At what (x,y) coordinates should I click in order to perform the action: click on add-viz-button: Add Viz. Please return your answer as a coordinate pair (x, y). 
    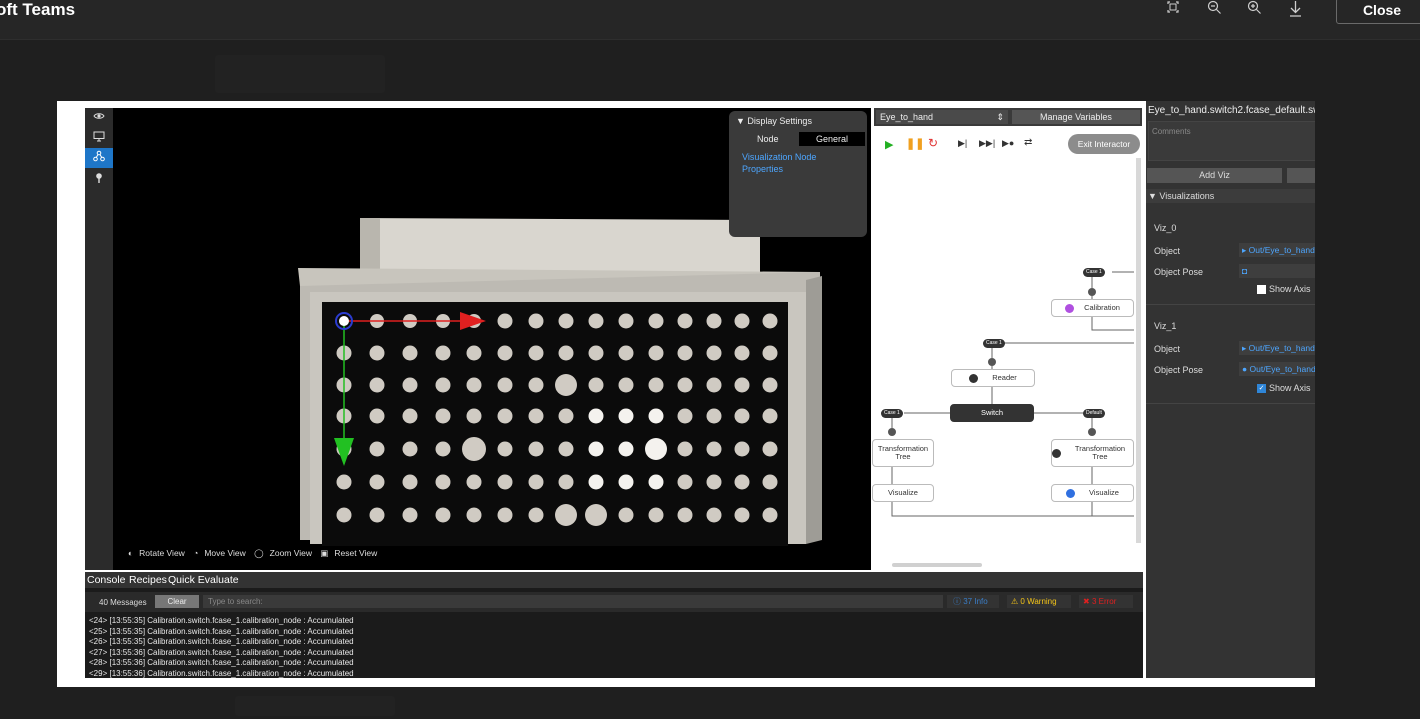
    Looking at the image, I should click on (1214, 175).